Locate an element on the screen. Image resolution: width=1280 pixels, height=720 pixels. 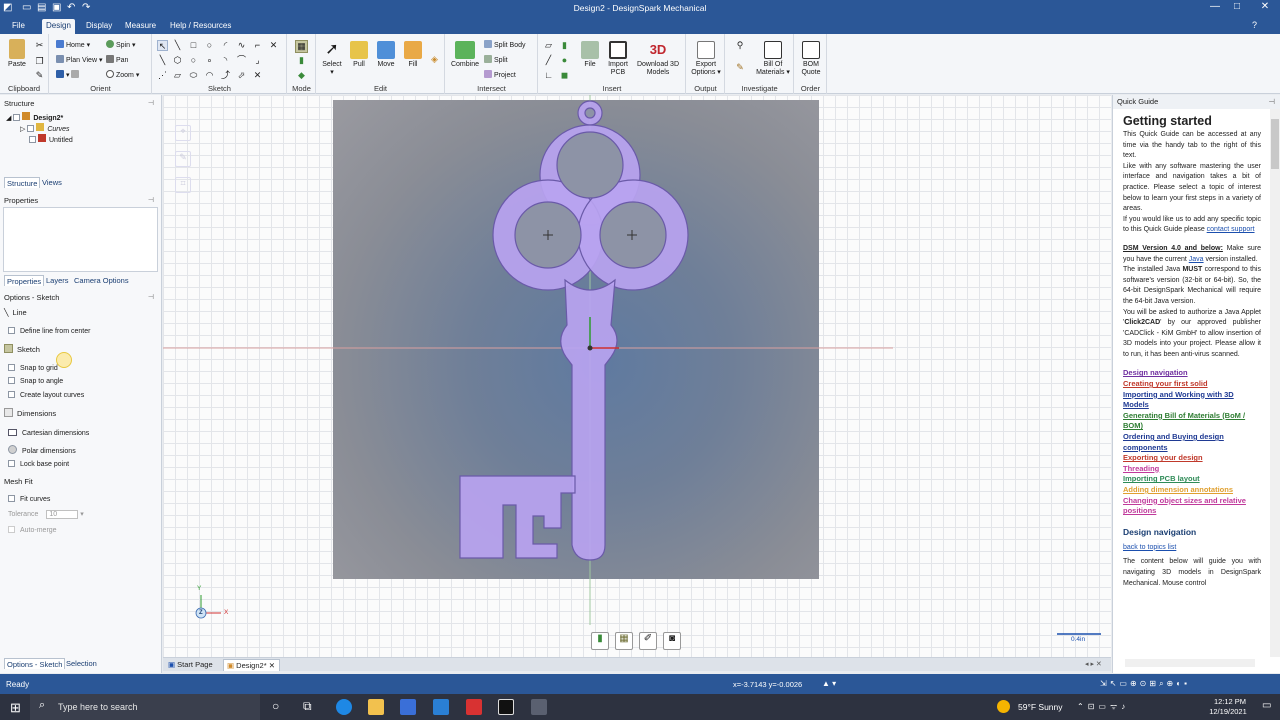
three-point-circle-icon: ○ is located at coordinates (193, 60).